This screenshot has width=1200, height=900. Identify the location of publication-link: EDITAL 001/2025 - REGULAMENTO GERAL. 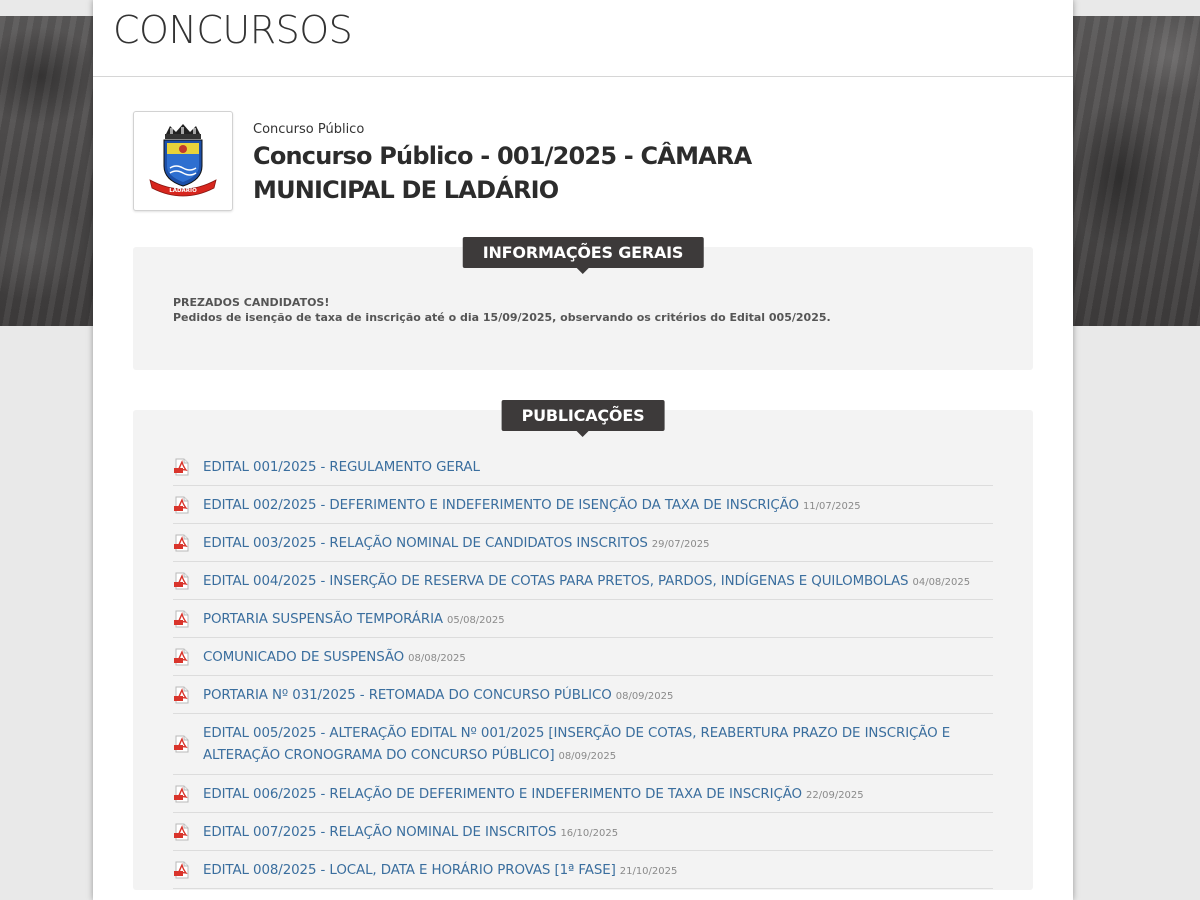
(341, 467).